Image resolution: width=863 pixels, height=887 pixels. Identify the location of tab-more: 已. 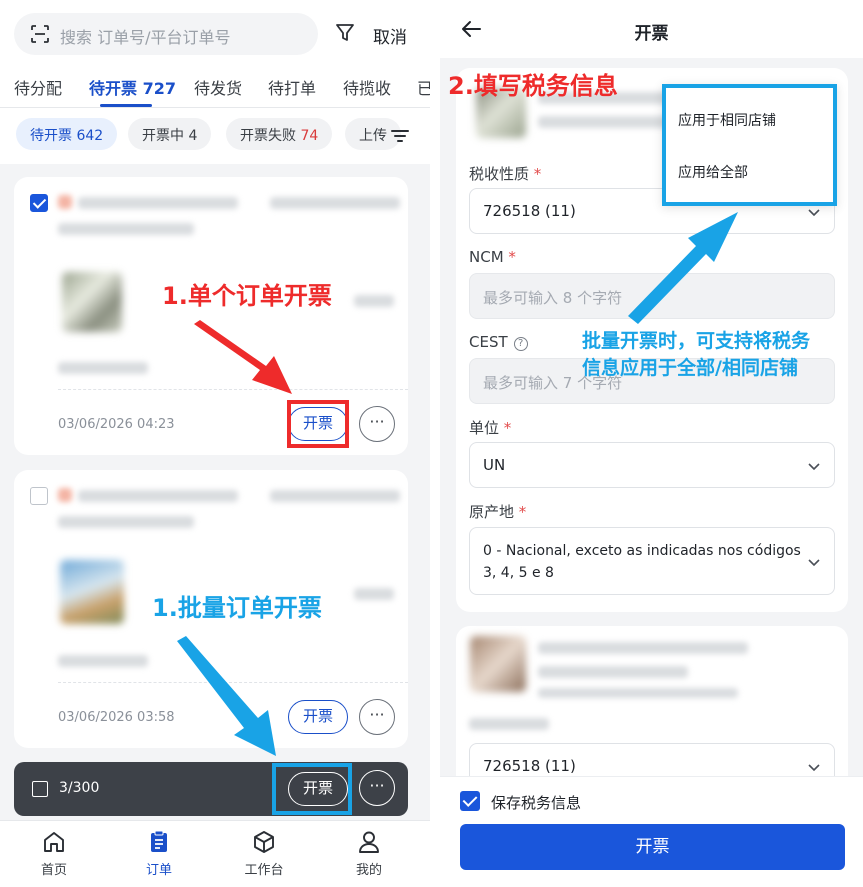
(423, 87).